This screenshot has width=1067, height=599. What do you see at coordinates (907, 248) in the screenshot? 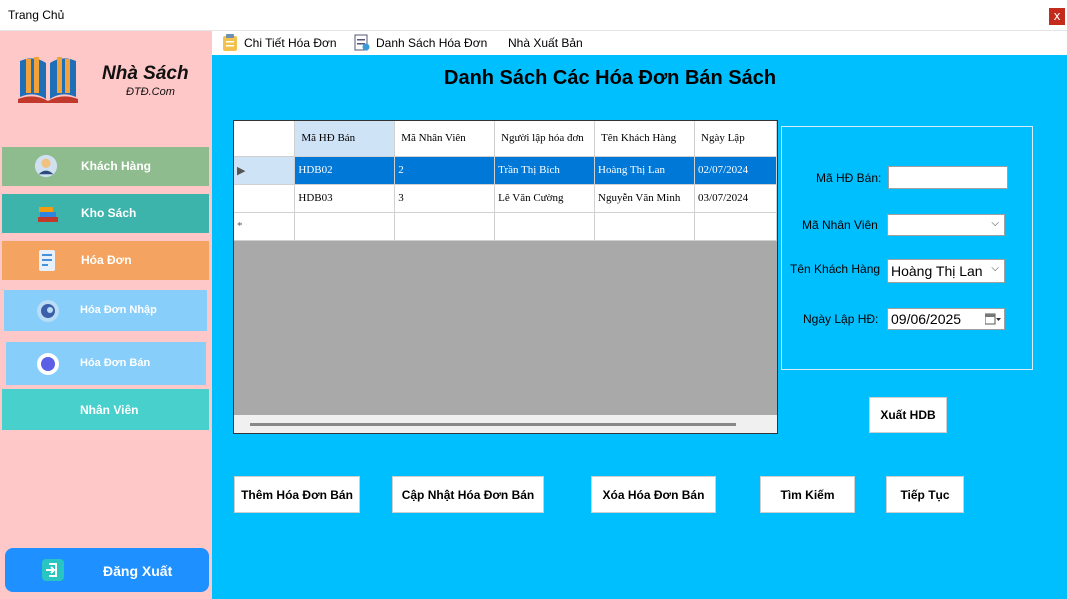
I see `invoice-form-panel` at bounding box center [907, 248].